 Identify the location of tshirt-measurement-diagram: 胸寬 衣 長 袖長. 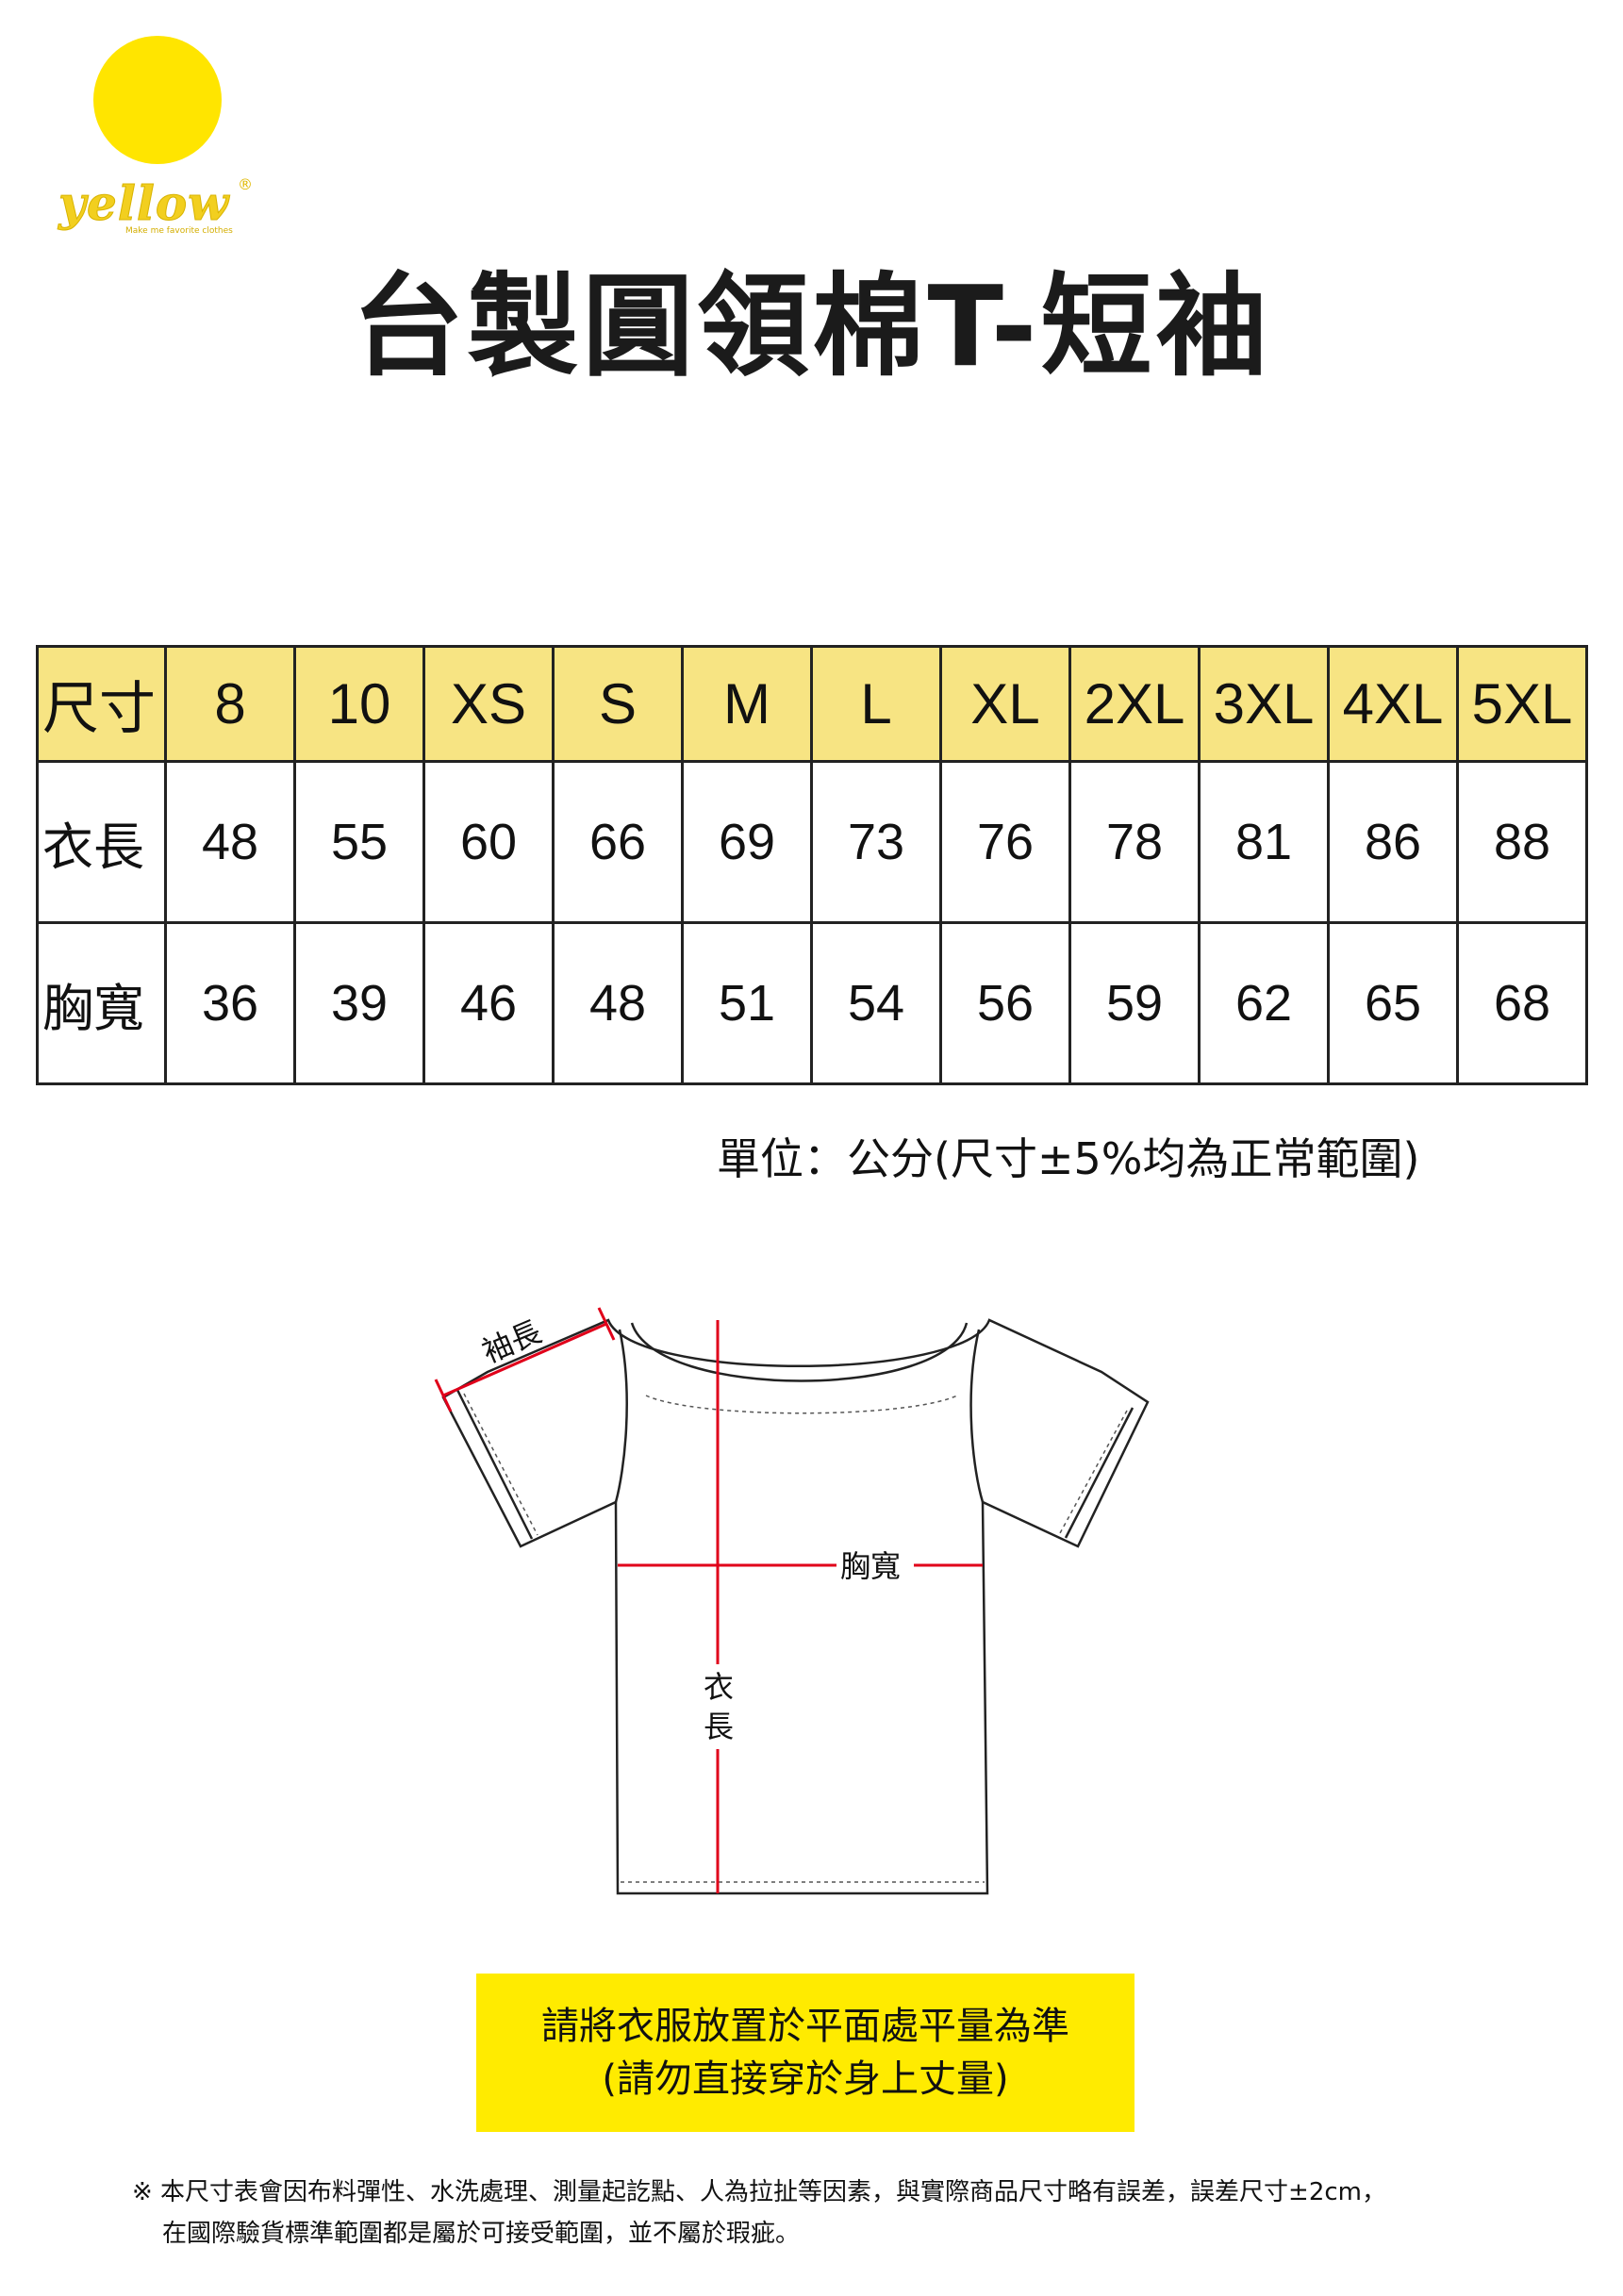
(792, 1601).